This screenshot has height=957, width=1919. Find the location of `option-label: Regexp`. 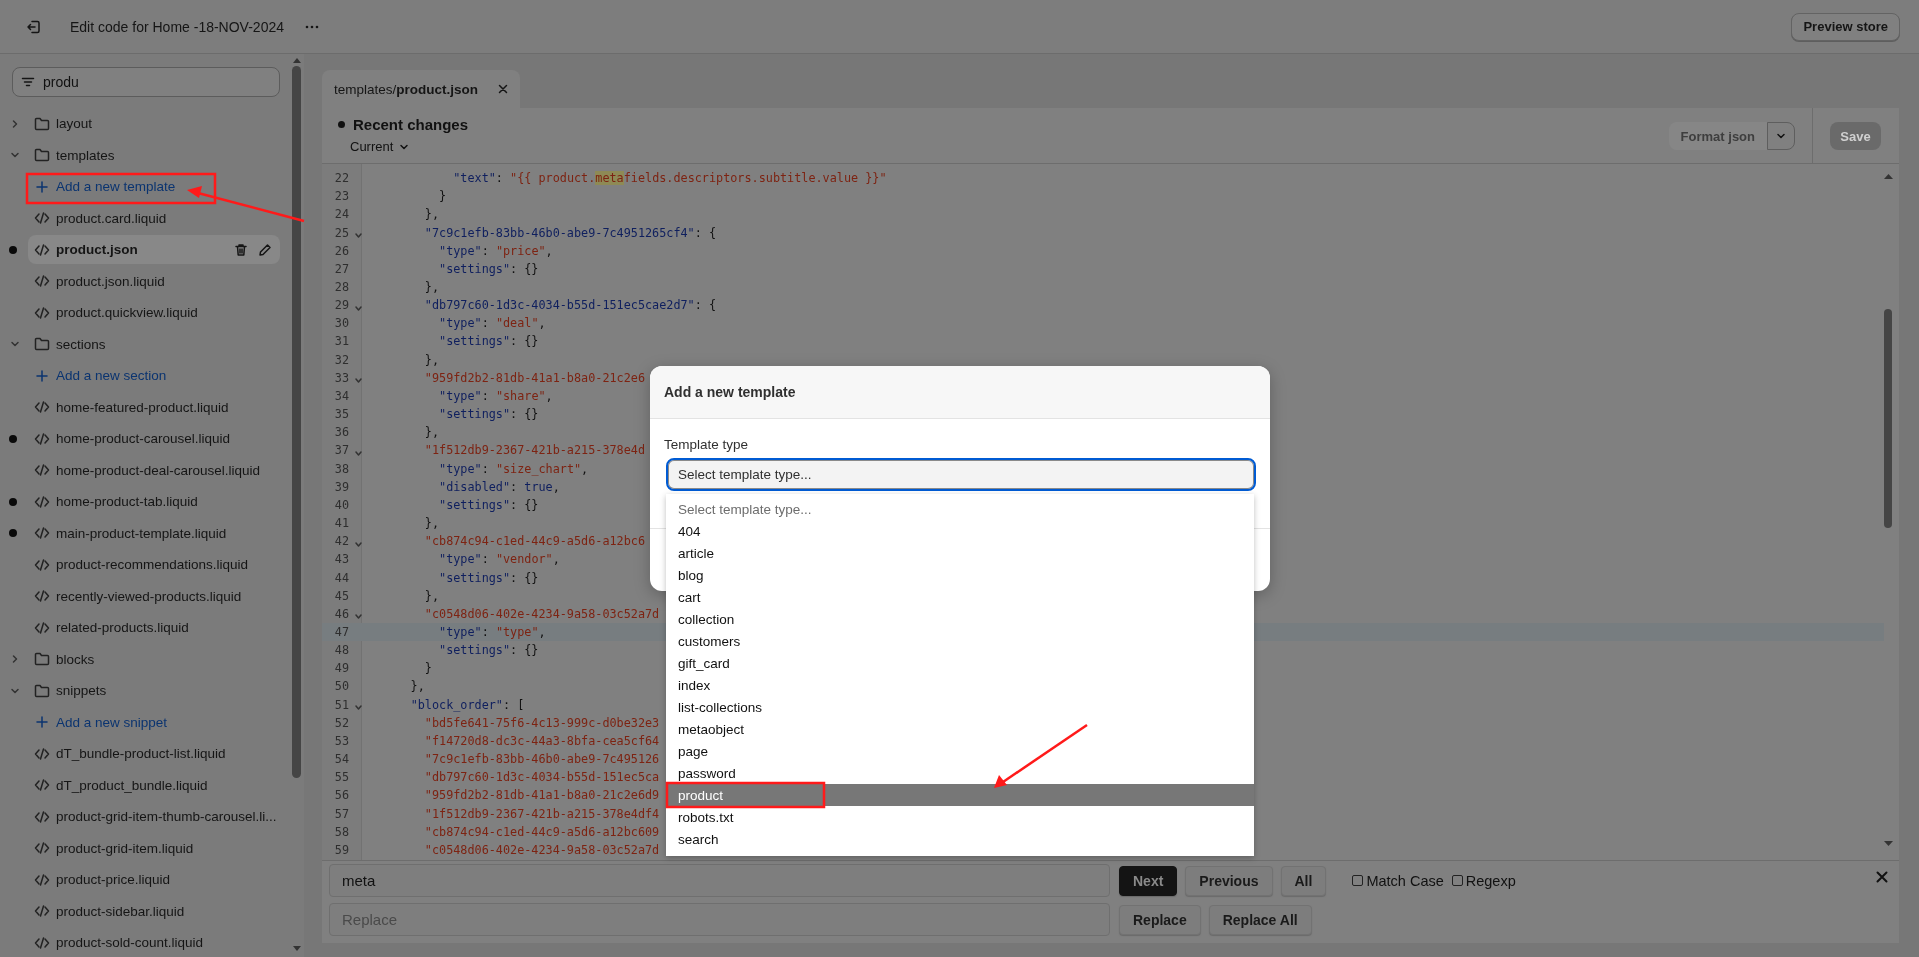

option-label: Regexp is located at coordinates (1490, 880).